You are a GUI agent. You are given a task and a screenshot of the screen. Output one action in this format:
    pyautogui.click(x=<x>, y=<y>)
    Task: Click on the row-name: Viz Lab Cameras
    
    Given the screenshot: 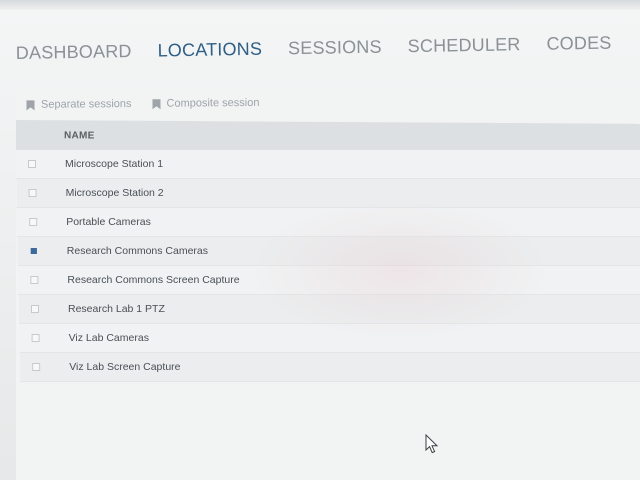 What is the action you would take?
    pyautogui.click(x=108, y=338)
    